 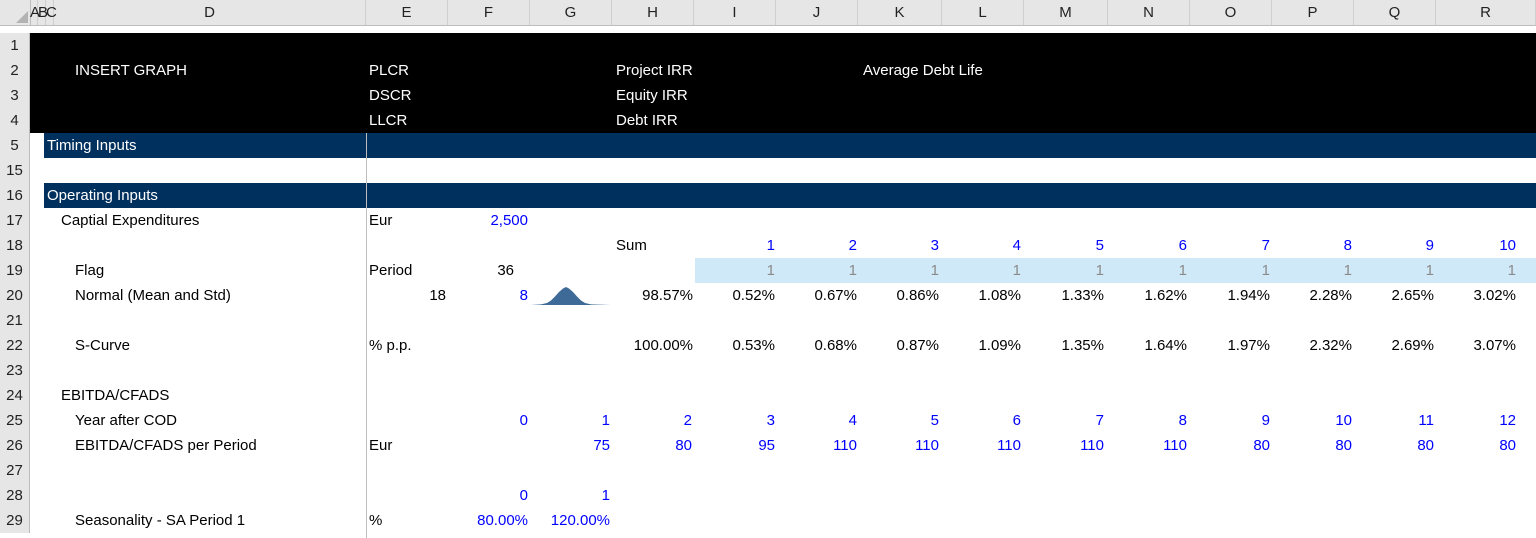 I want to click on ebitda-unit: Eur, so click(x=380, y=445).